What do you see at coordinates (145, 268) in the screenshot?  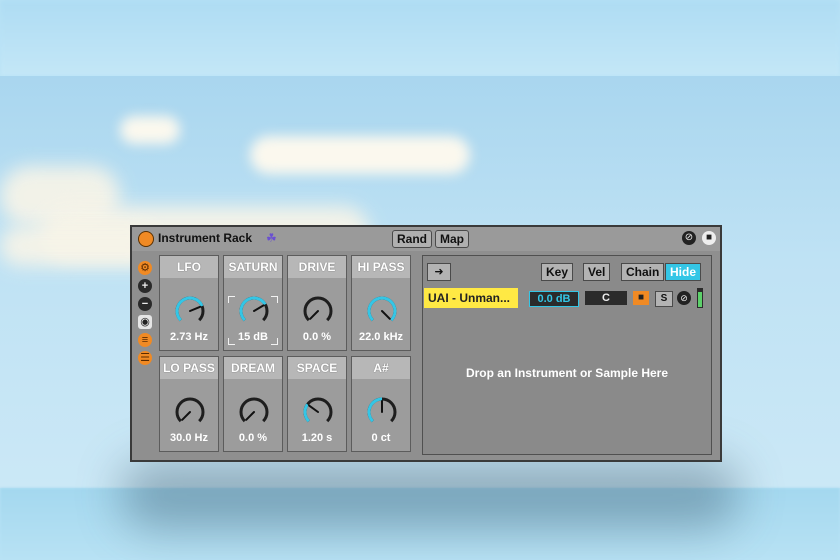 I see `macro-toggle-icon: ⚙` at bounding box center [145, 268].